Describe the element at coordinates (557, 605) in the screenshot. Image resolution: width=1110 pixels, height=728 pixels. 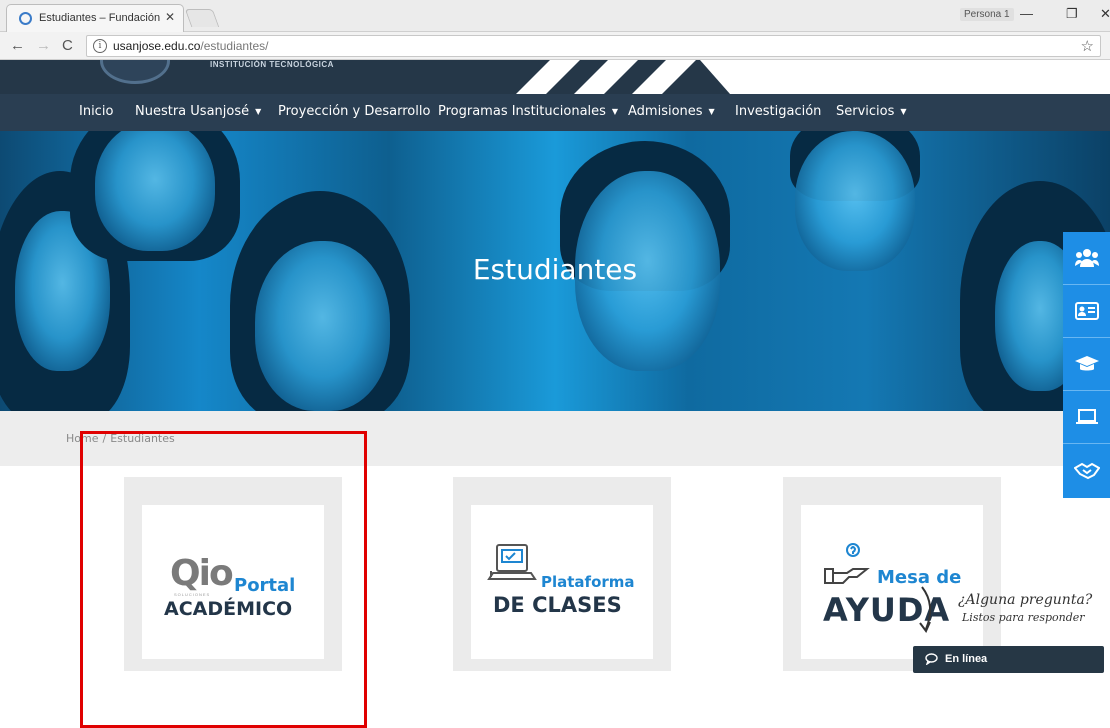
I see `card-title-line2: DE CLASES` at that location.